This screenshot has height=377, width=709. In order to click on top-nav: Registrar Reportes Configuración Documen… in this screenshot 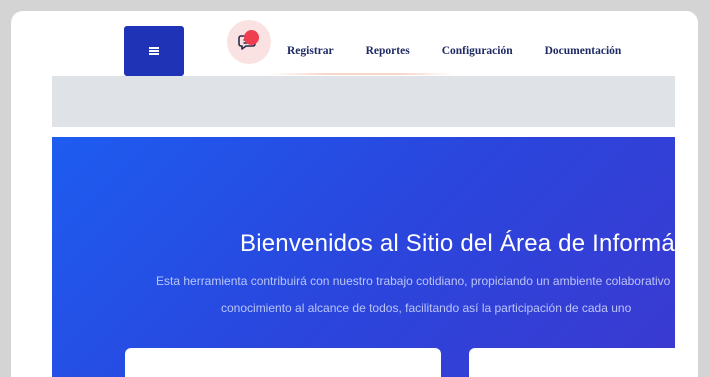, I will do `click(454, 51)`.